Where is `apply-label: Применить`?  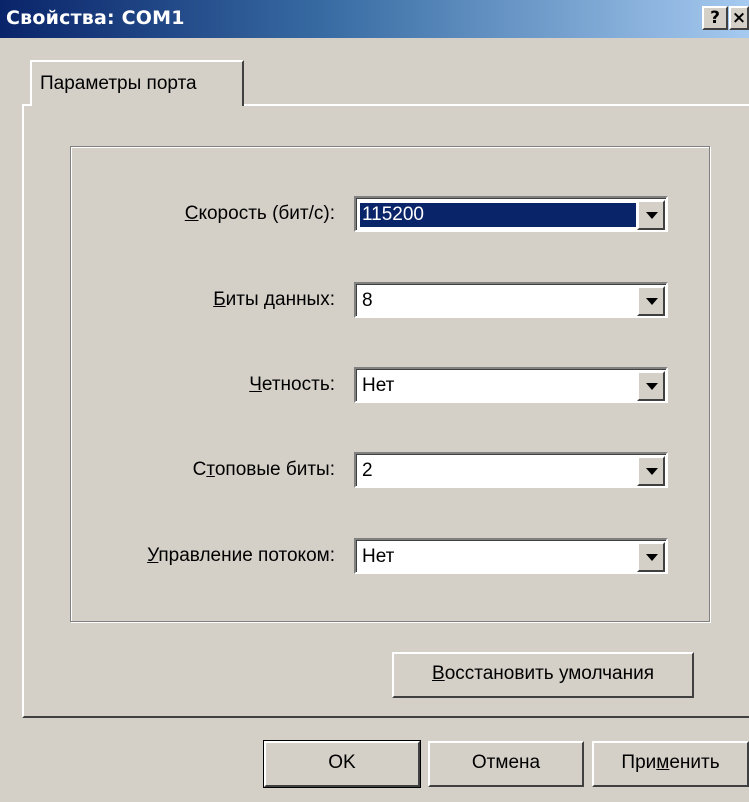 apply-label: Применить is located at coordinates (670, 762).